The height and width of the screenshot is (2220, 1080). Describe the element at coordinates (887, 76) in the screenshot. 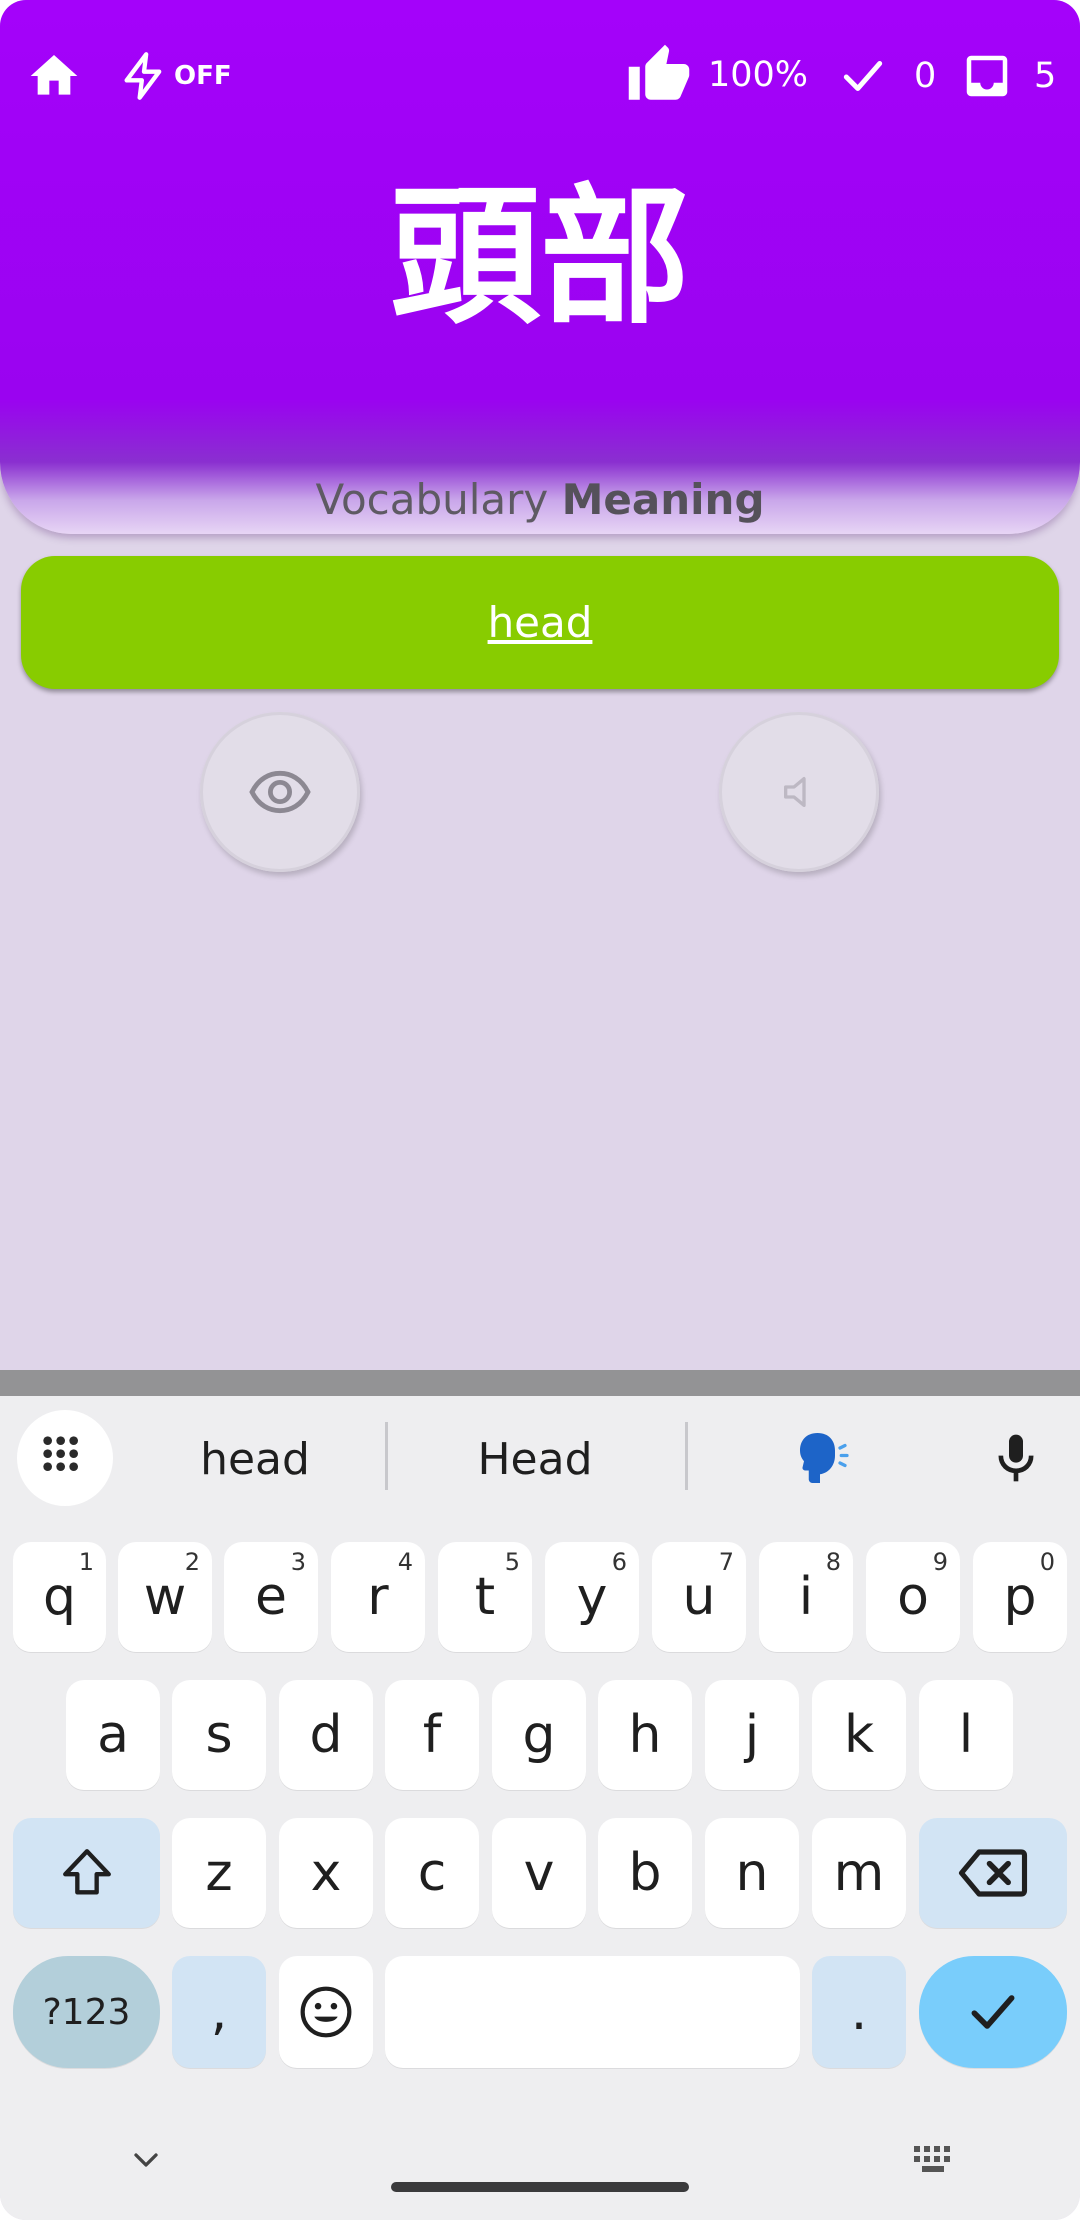

I see `correct-stat: 0` at that location.